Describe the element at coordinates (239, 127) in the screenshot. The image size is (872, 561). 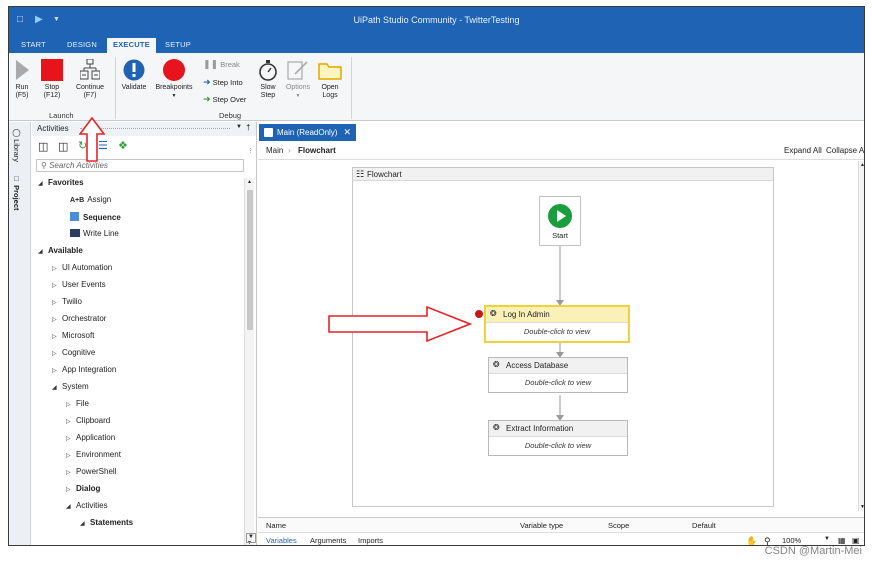
I see `panel-dropdown-icon: ▼` at that location.